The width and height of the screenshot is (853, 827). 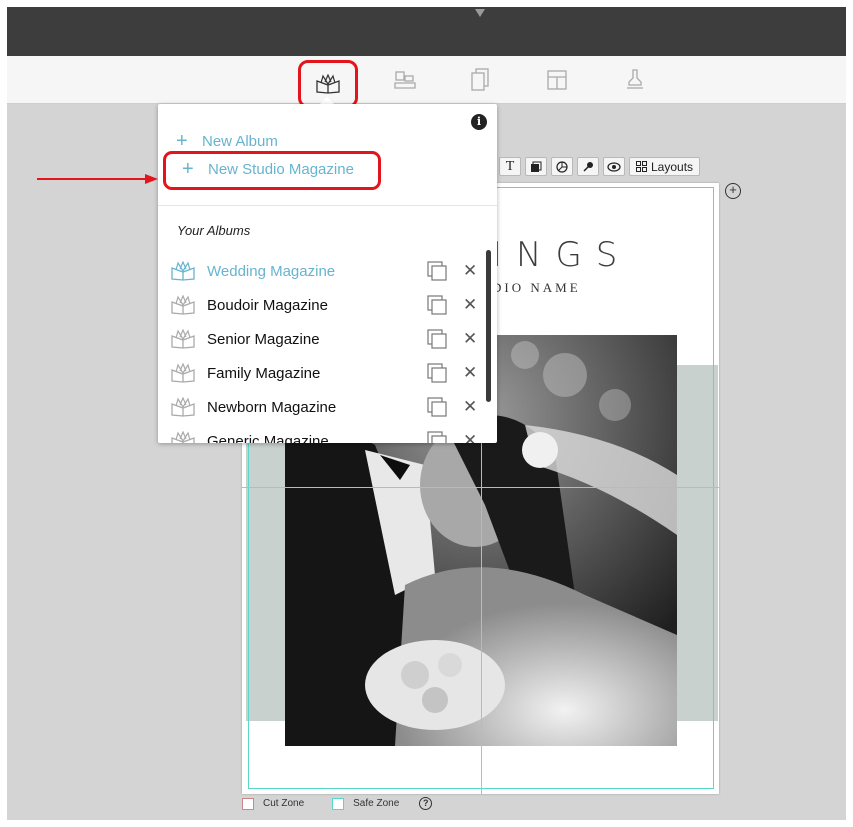 I want to click on cut-zone-swatch, so click(x=248, y=803).